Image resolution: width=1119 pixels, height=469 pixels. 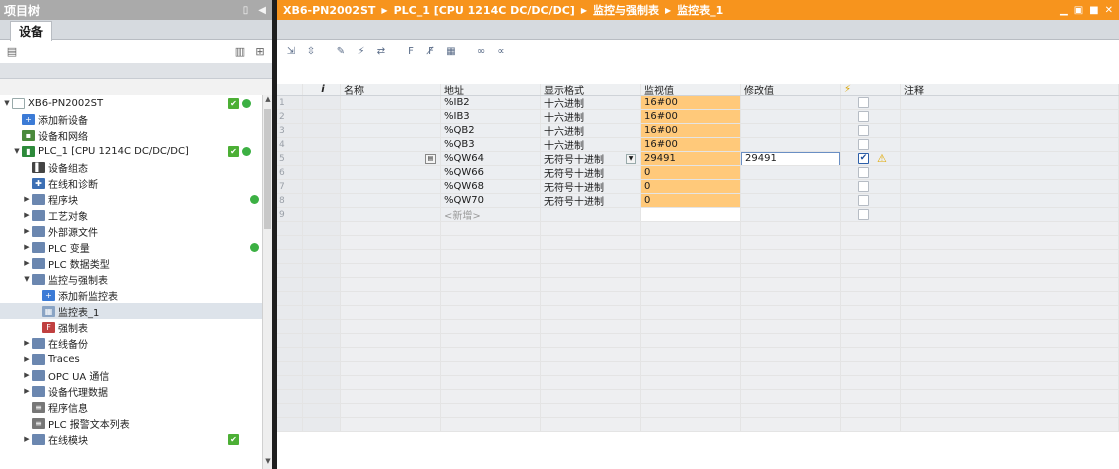 What do you see at coordinates (131, 135) in the screenshot?
I see `tree-item: ▪ 设备和网络` at bounding box center [131, 135].